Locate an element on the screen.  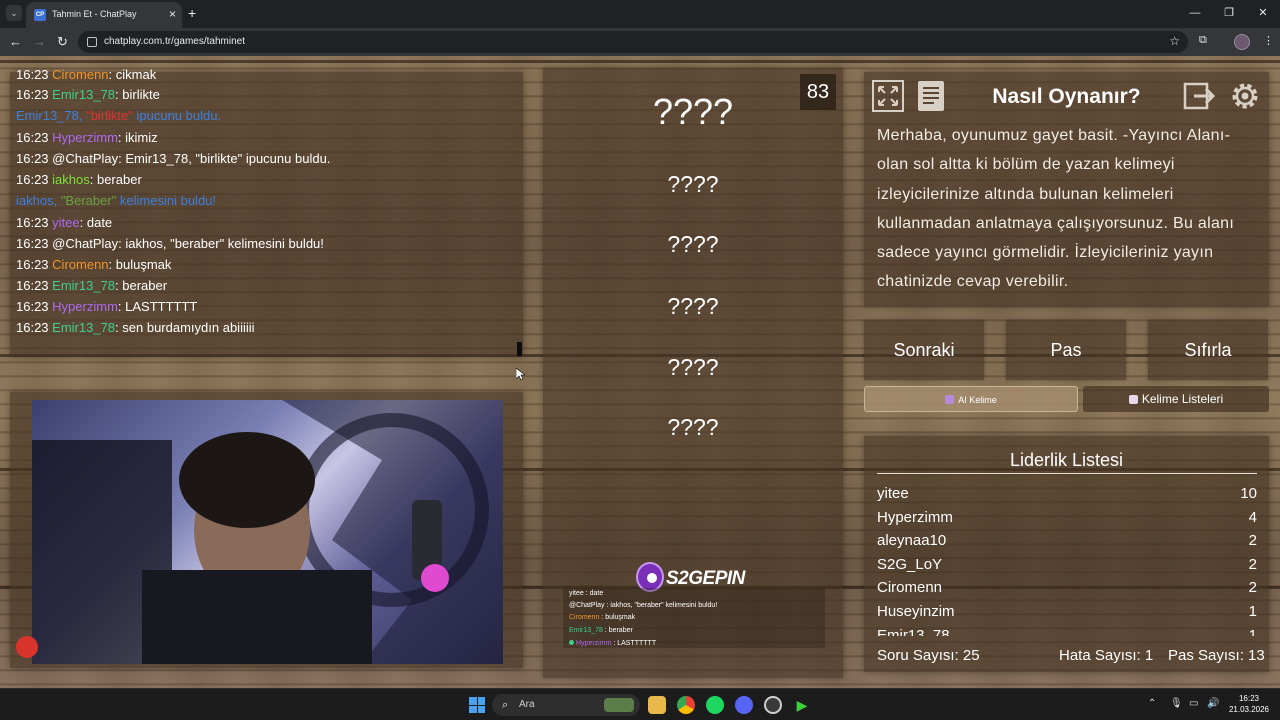
spotify-icon is located at coordinates (715, 705).